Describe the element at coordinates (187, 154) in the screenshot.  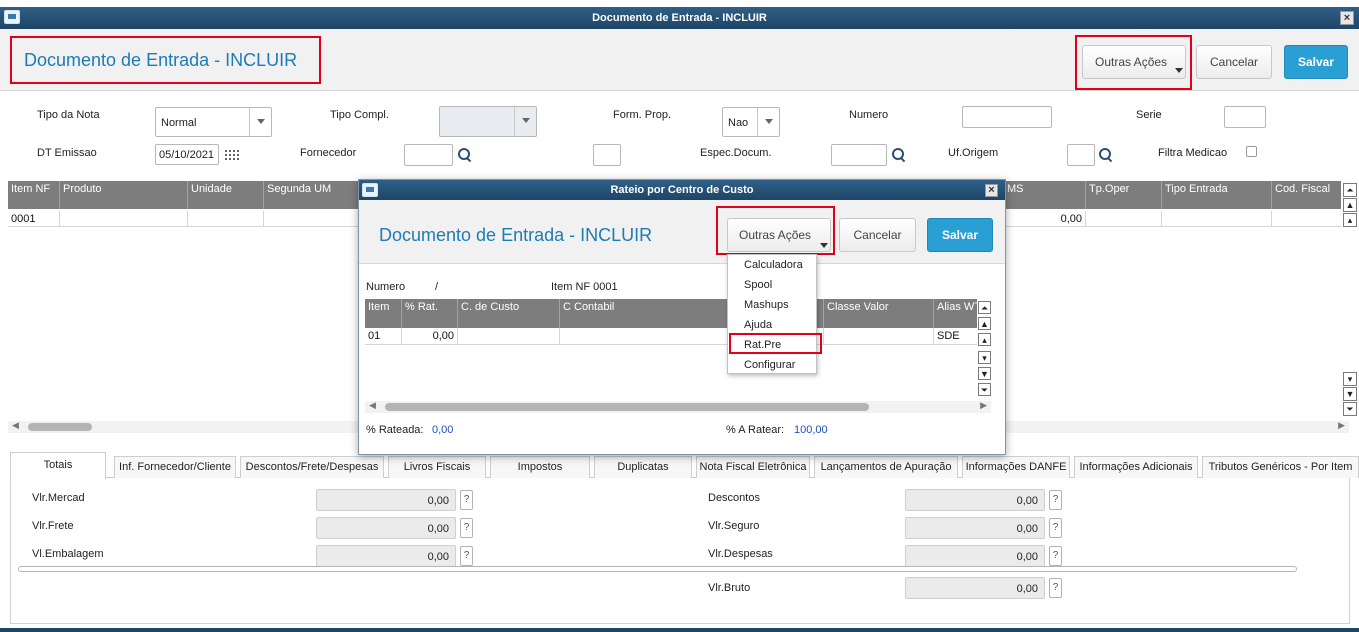
I see `dt-emissao-input: 05/10/2021` at that location.